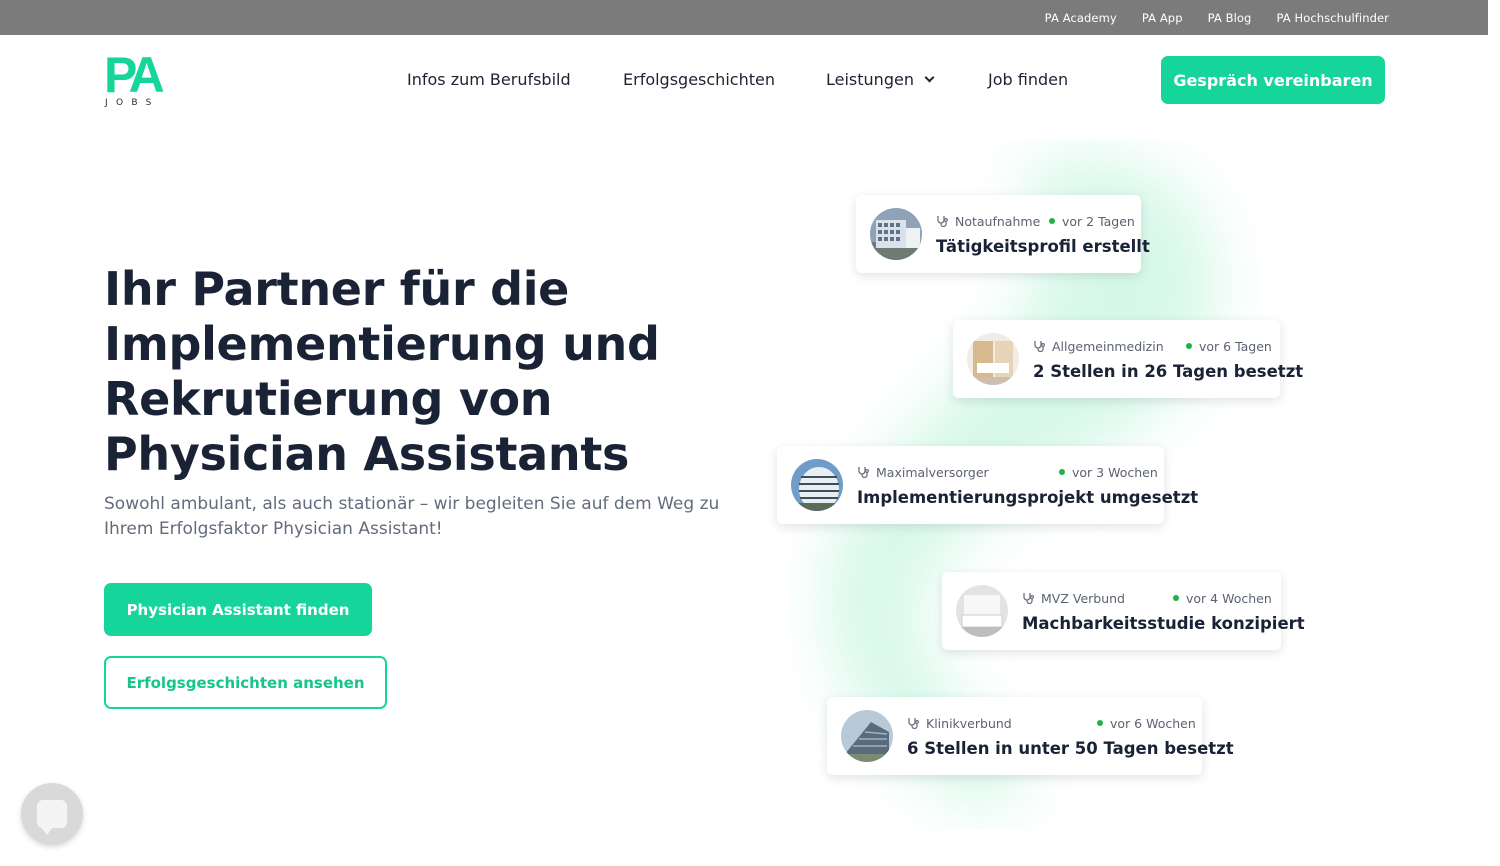 The height and width of the screenshot is (866, 1500). I want to click on card-category-label: Notaufnahme, so click(998, 221).